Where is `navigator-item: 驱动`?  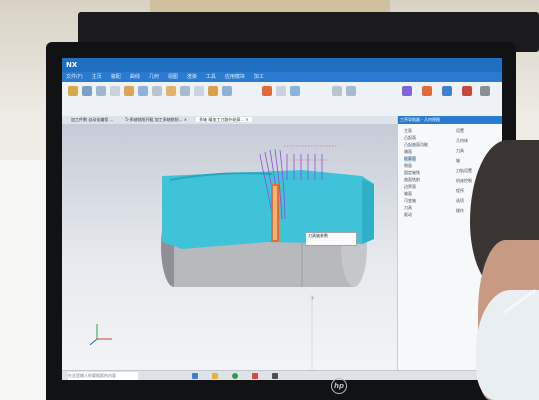
navigator-item: 驱动 is located at coordinates (408, 215).